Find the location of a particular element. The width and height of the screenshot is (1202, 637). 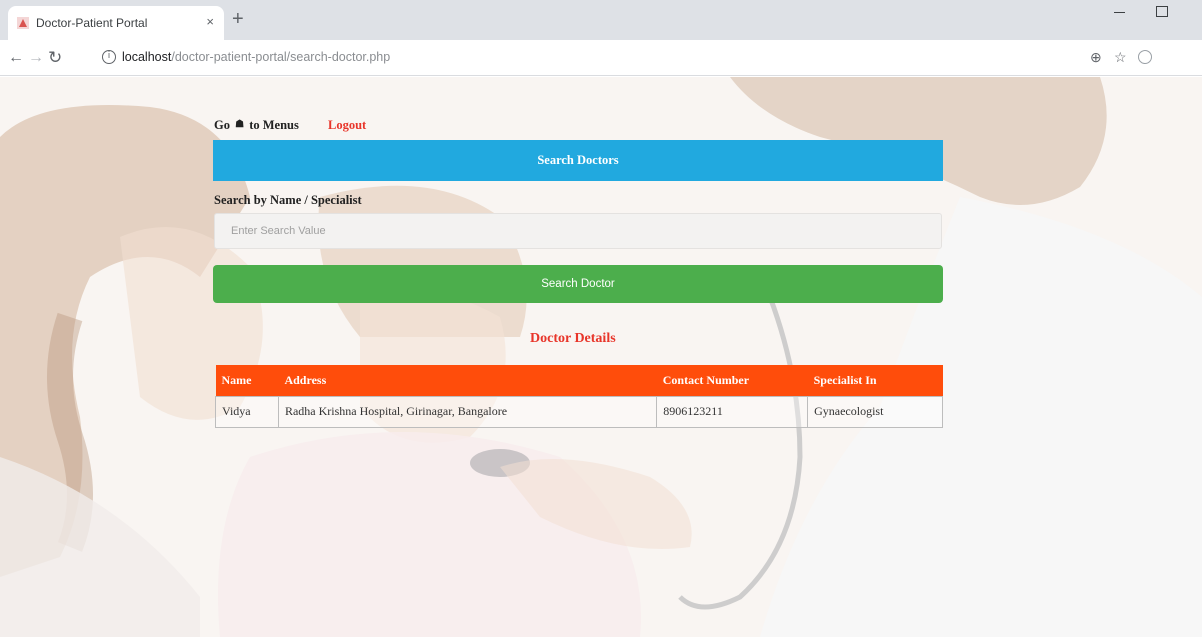

browser-tabstrip: Doctor-Patient Portal × + is located at coordinates (601, 20).